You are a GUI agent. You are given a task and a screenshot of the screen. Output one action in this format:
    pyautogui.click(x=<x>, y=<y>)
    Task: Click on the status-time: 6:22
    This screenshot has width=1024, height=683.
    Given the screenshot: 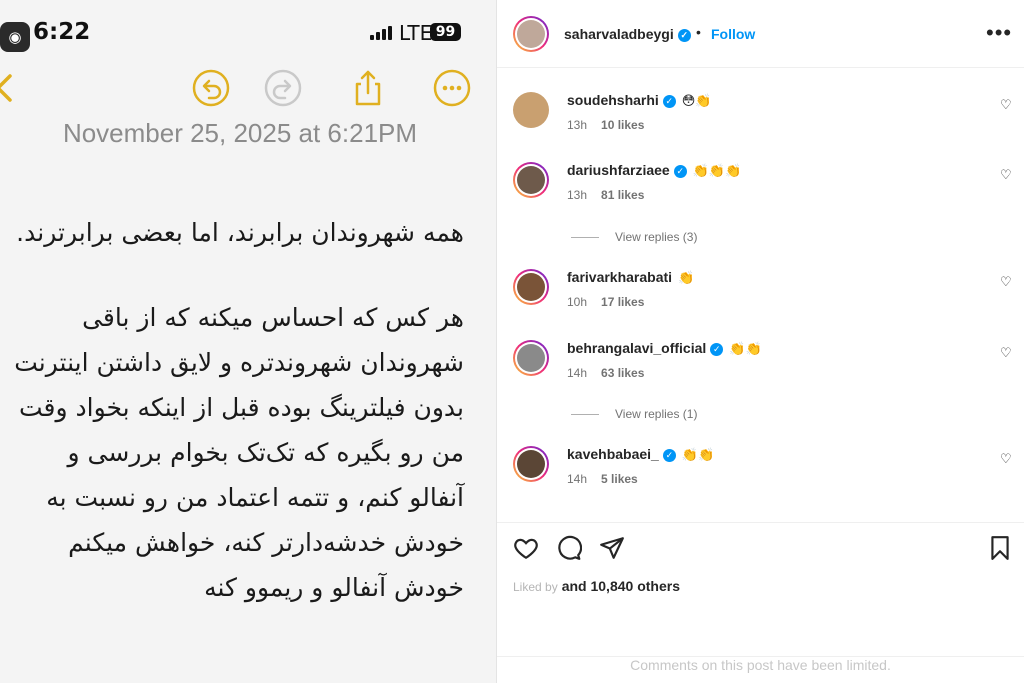 What is the action you would take?
    pyautogui.click(x=62, y=32)
    